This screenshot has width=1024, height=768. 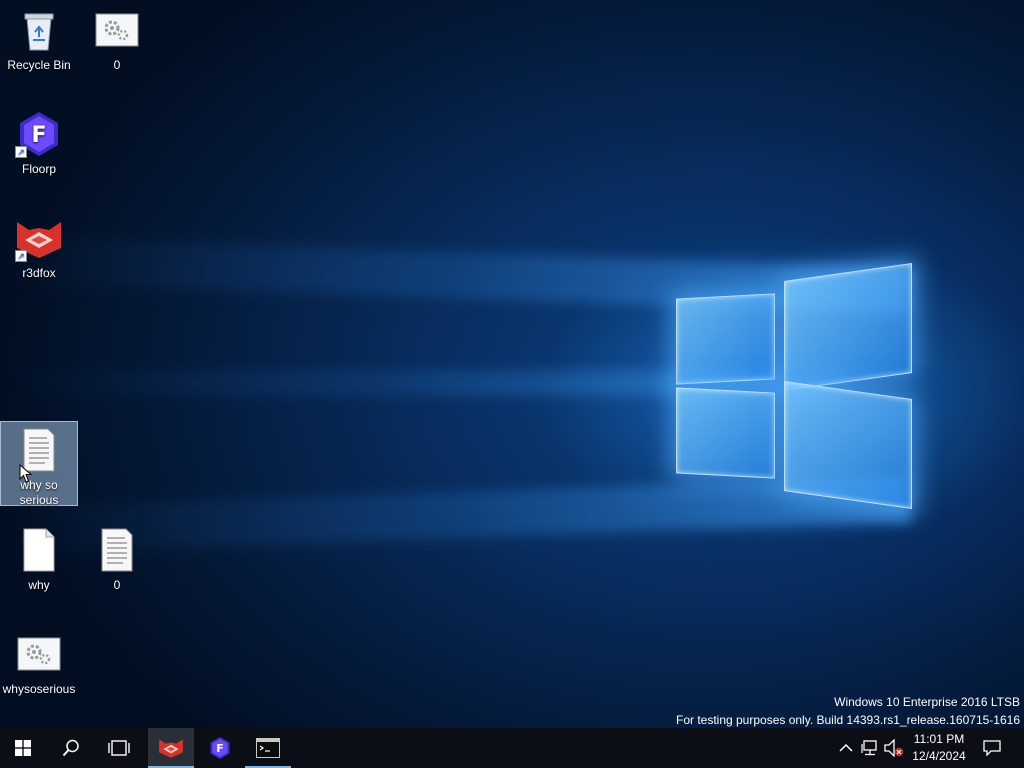 What do you see at coordinates (939, 748) in the screenshot?
I see `clock: 11:01 PM 12/4/2024` at bounding box center [939, 748].